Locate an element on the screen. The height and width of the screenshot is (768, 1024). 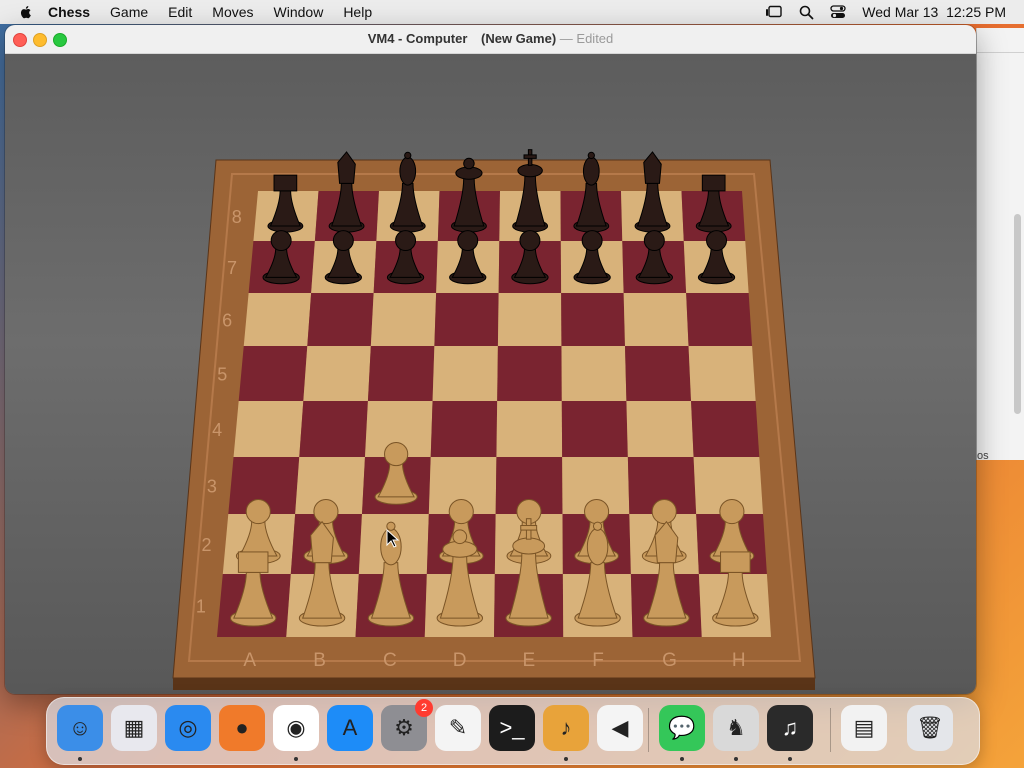
board-square-g5 is located at coordinates (658, 373).